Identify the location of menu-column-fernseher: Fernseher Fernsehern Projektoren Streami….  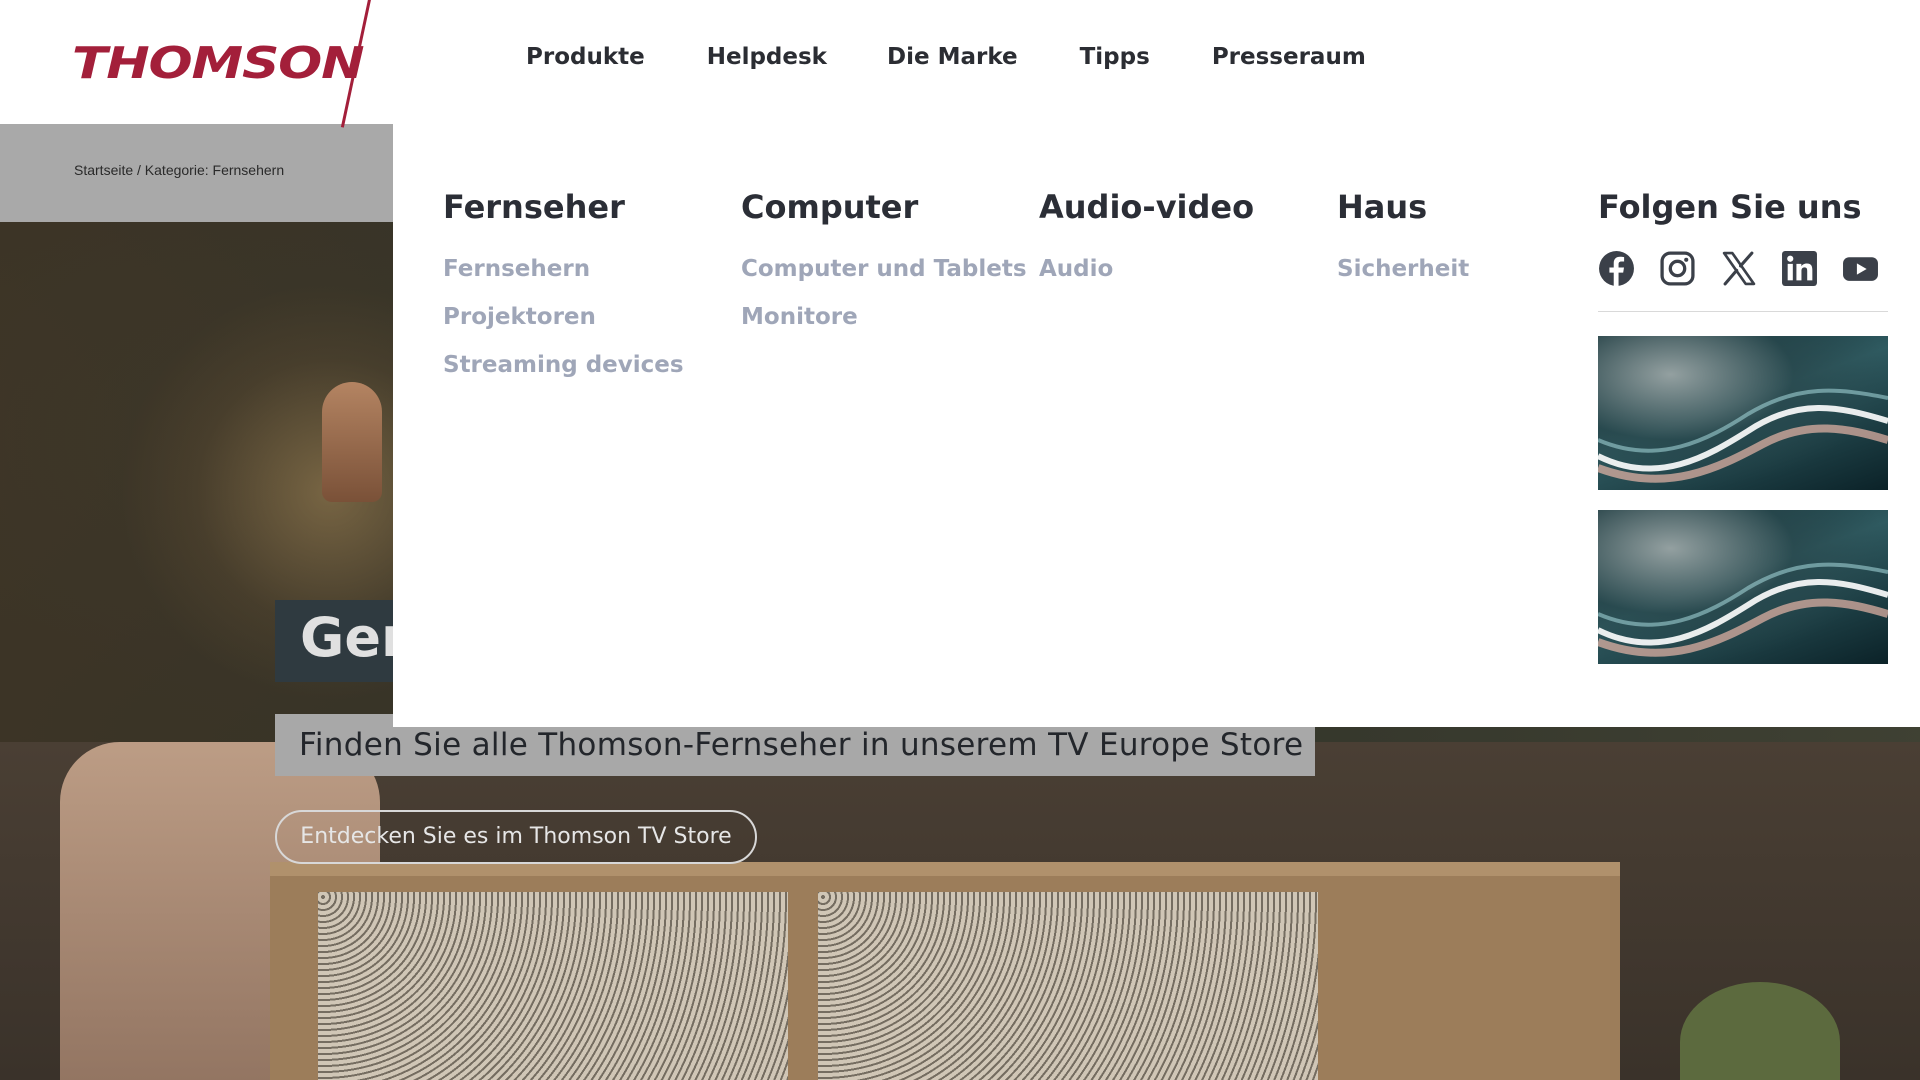
(563, 294).